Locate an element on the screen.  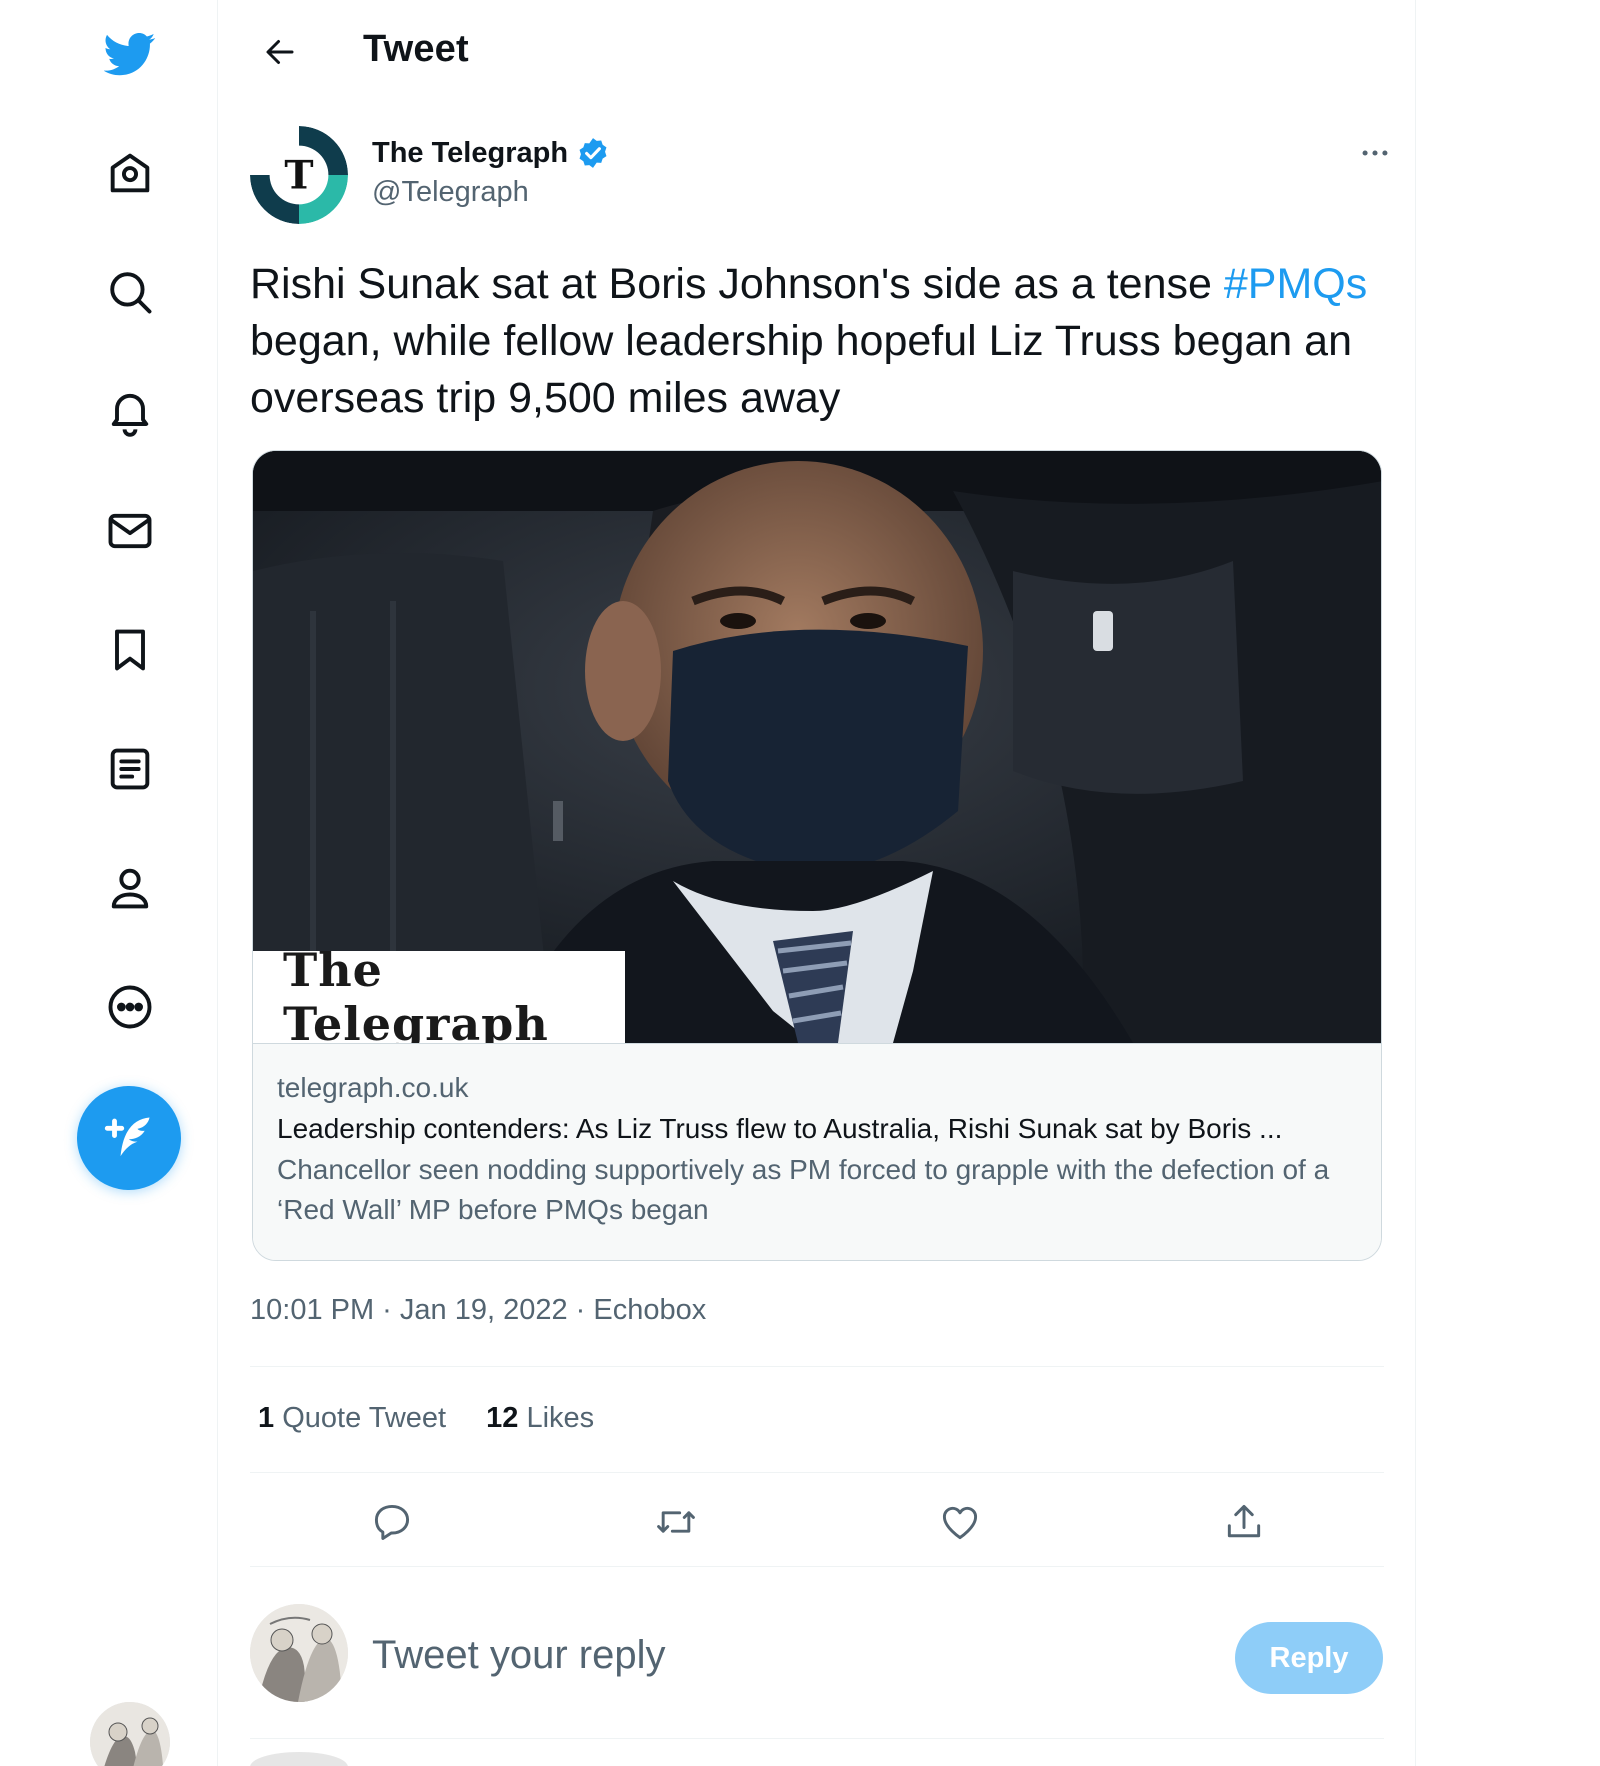
retweet-icon is located at coordinates (676, 1522).